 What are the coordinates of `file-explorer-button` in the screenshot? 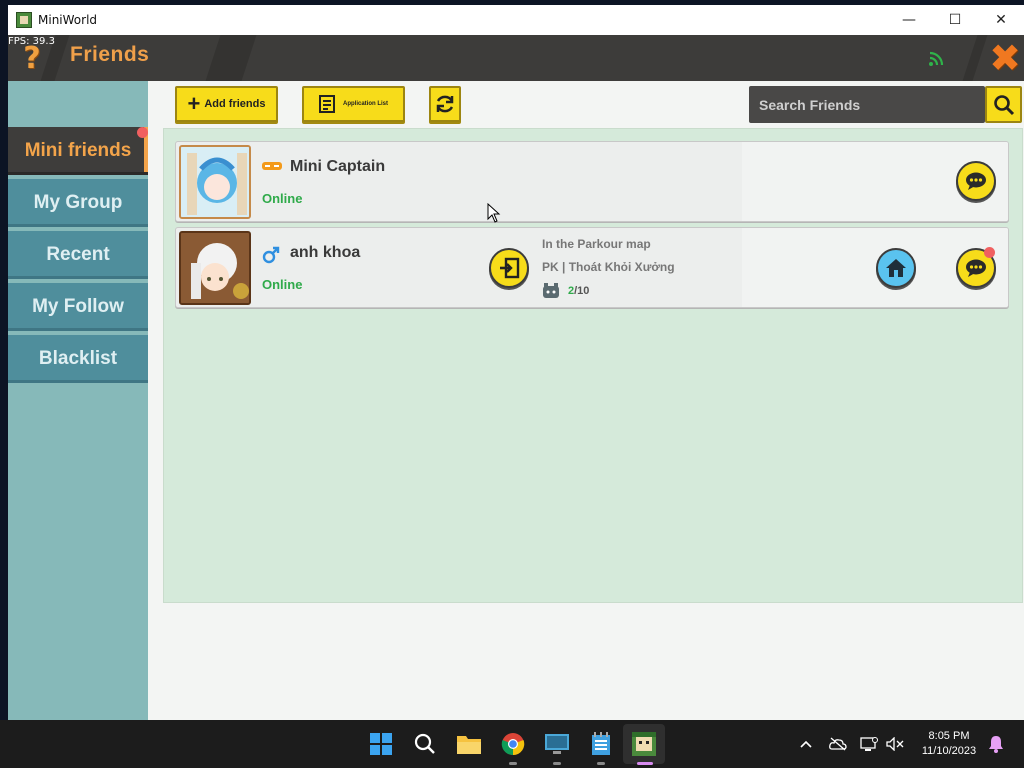 It's located at (469, 744).